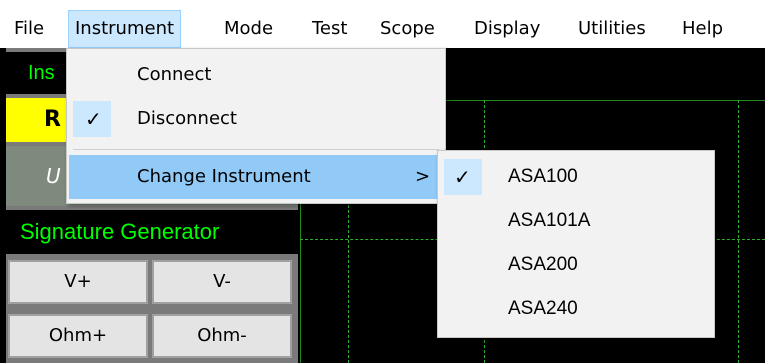 This screenshot has width=765, height=363. What do you see at coordinates (543, 264) in the screenshot?
I see `submenu-item-label: ASA200` at bounding box center [543, 264].